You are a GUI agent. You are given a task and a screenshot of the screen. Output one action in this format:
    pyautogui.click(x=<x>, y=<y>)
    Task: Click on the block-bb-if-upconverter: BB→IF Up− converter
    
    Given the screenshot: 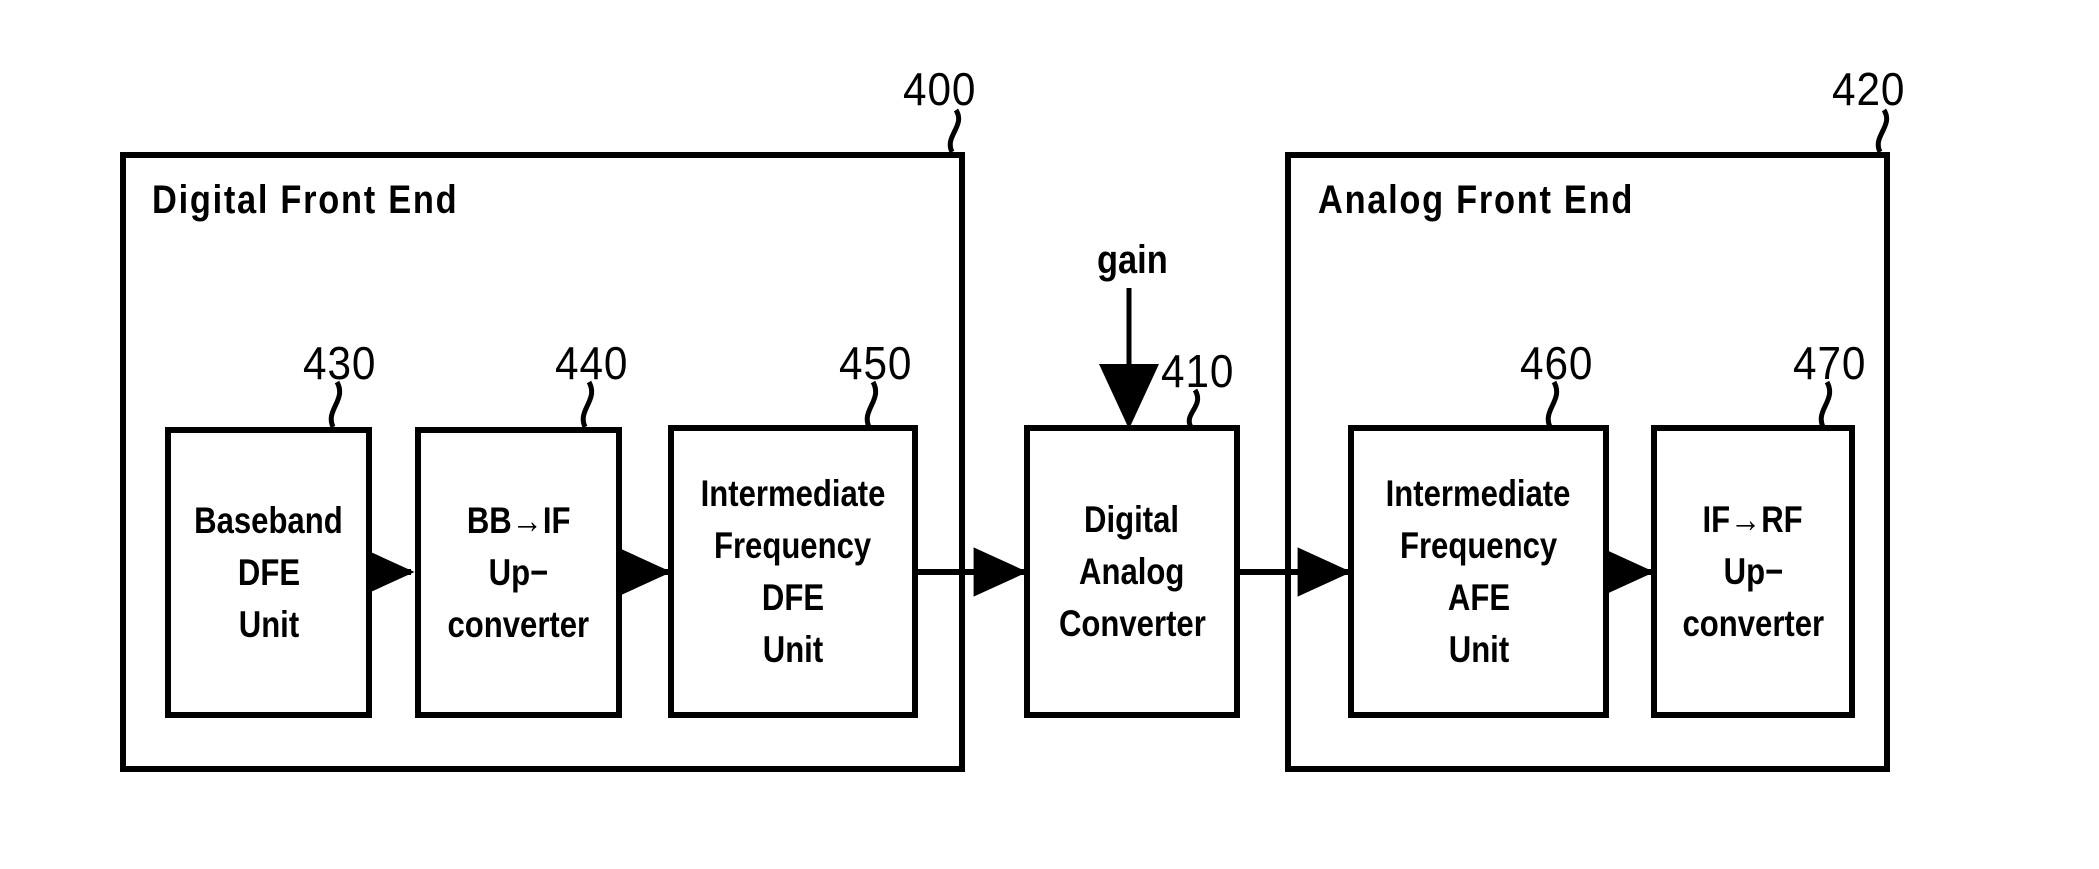 What is the action you would take?
    pyautogui.click(x=518, y=572)
    